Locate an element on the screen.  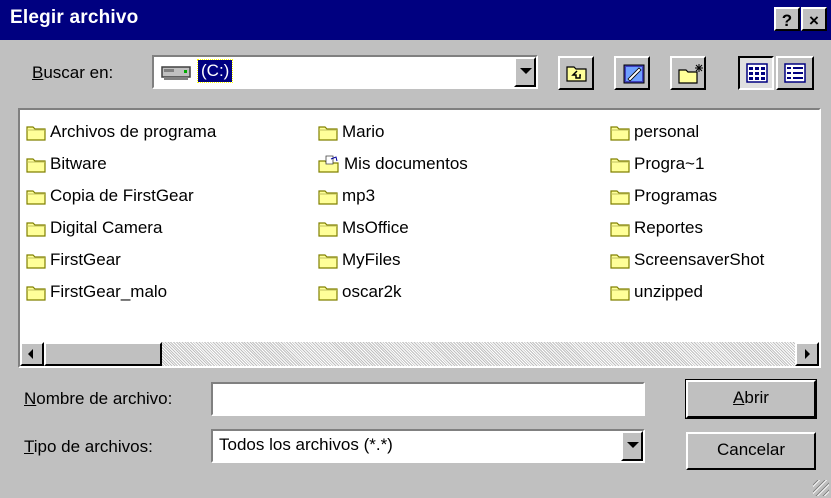
file-item: Programas is located at coordinates (687, 196).